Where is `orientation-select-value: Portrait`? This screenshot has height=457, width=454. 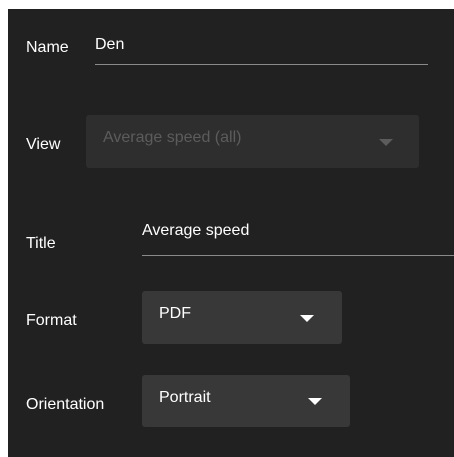 orientation-select-value: Portrait is located at coordinates (185, 397).